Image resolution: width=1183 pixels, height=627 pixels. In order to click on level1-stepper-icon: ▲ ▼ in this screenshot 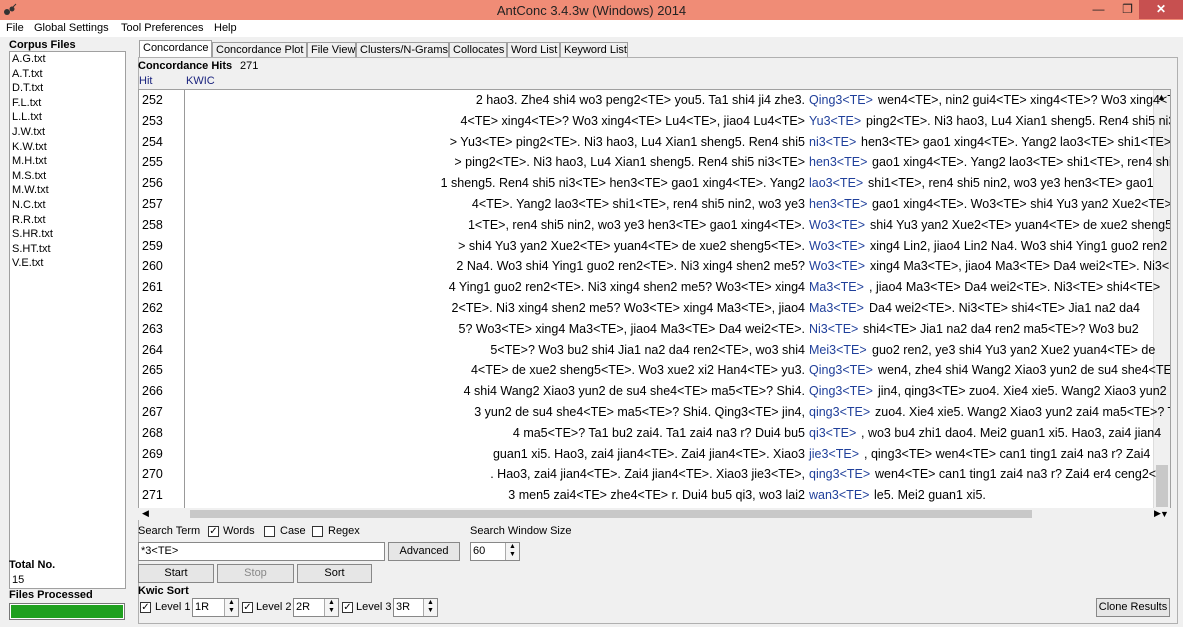, I will do `click(231, 607)`.